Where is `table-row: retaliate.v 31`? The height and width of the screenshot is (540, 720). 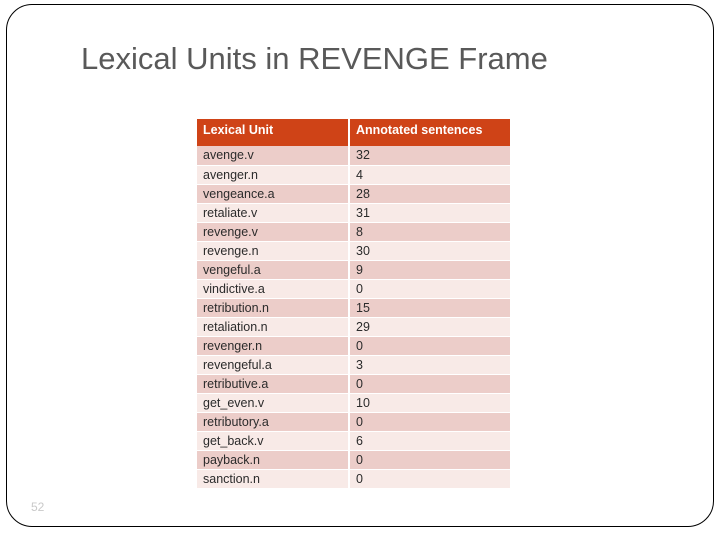 table-row: retaliate.v 31 is located at coordinates (353, 213).